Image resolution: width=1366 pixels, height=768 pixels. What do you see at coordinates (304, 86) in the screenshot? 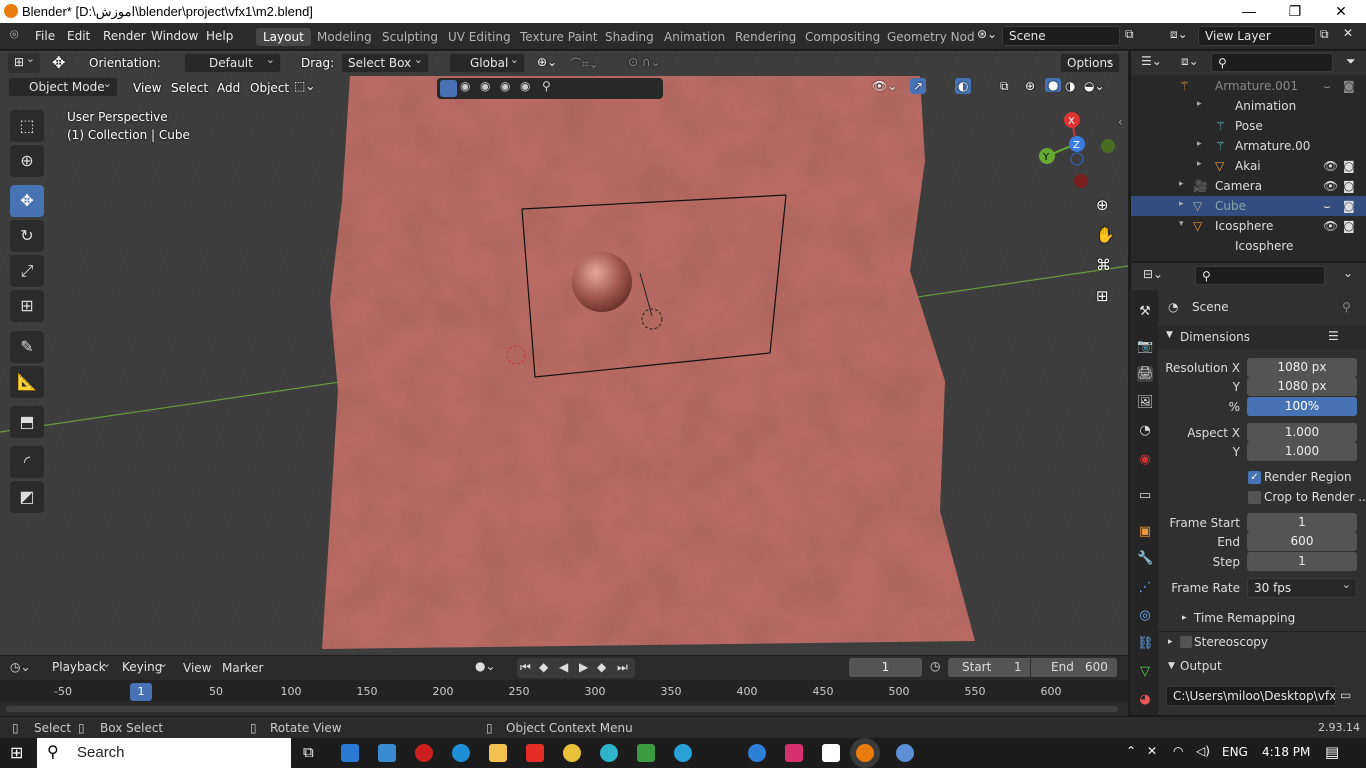
I see `transform-affect-icon: ⬚⌄` at bounding box center [304, 86].